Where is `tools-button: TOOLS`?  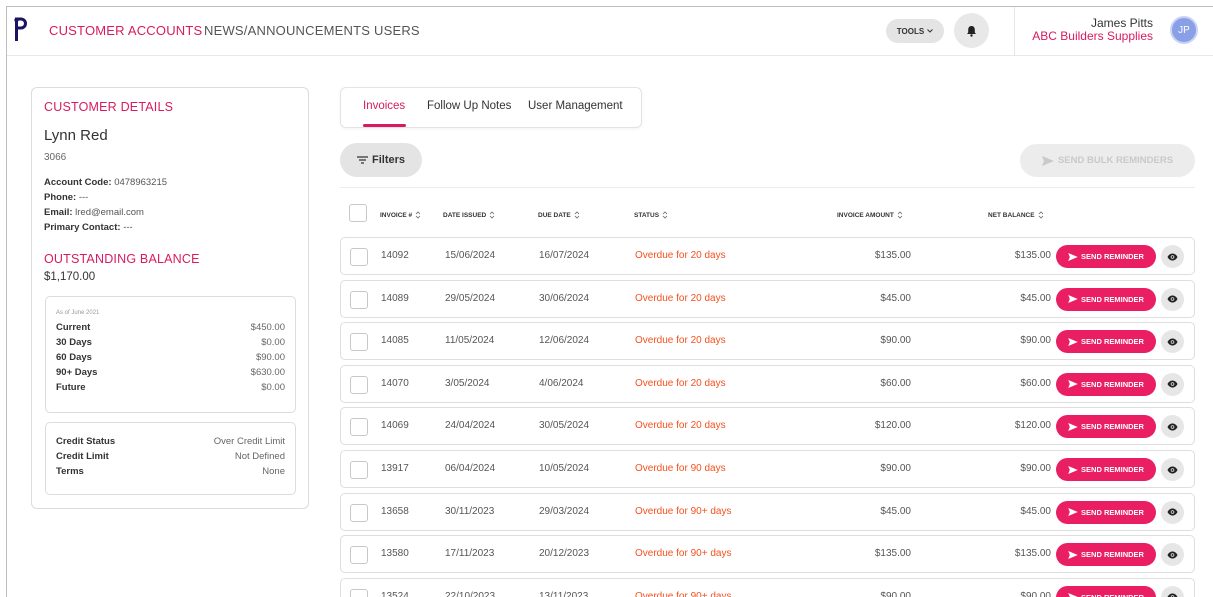
tools-button: TOOLS is located at coordinates (915, 31).